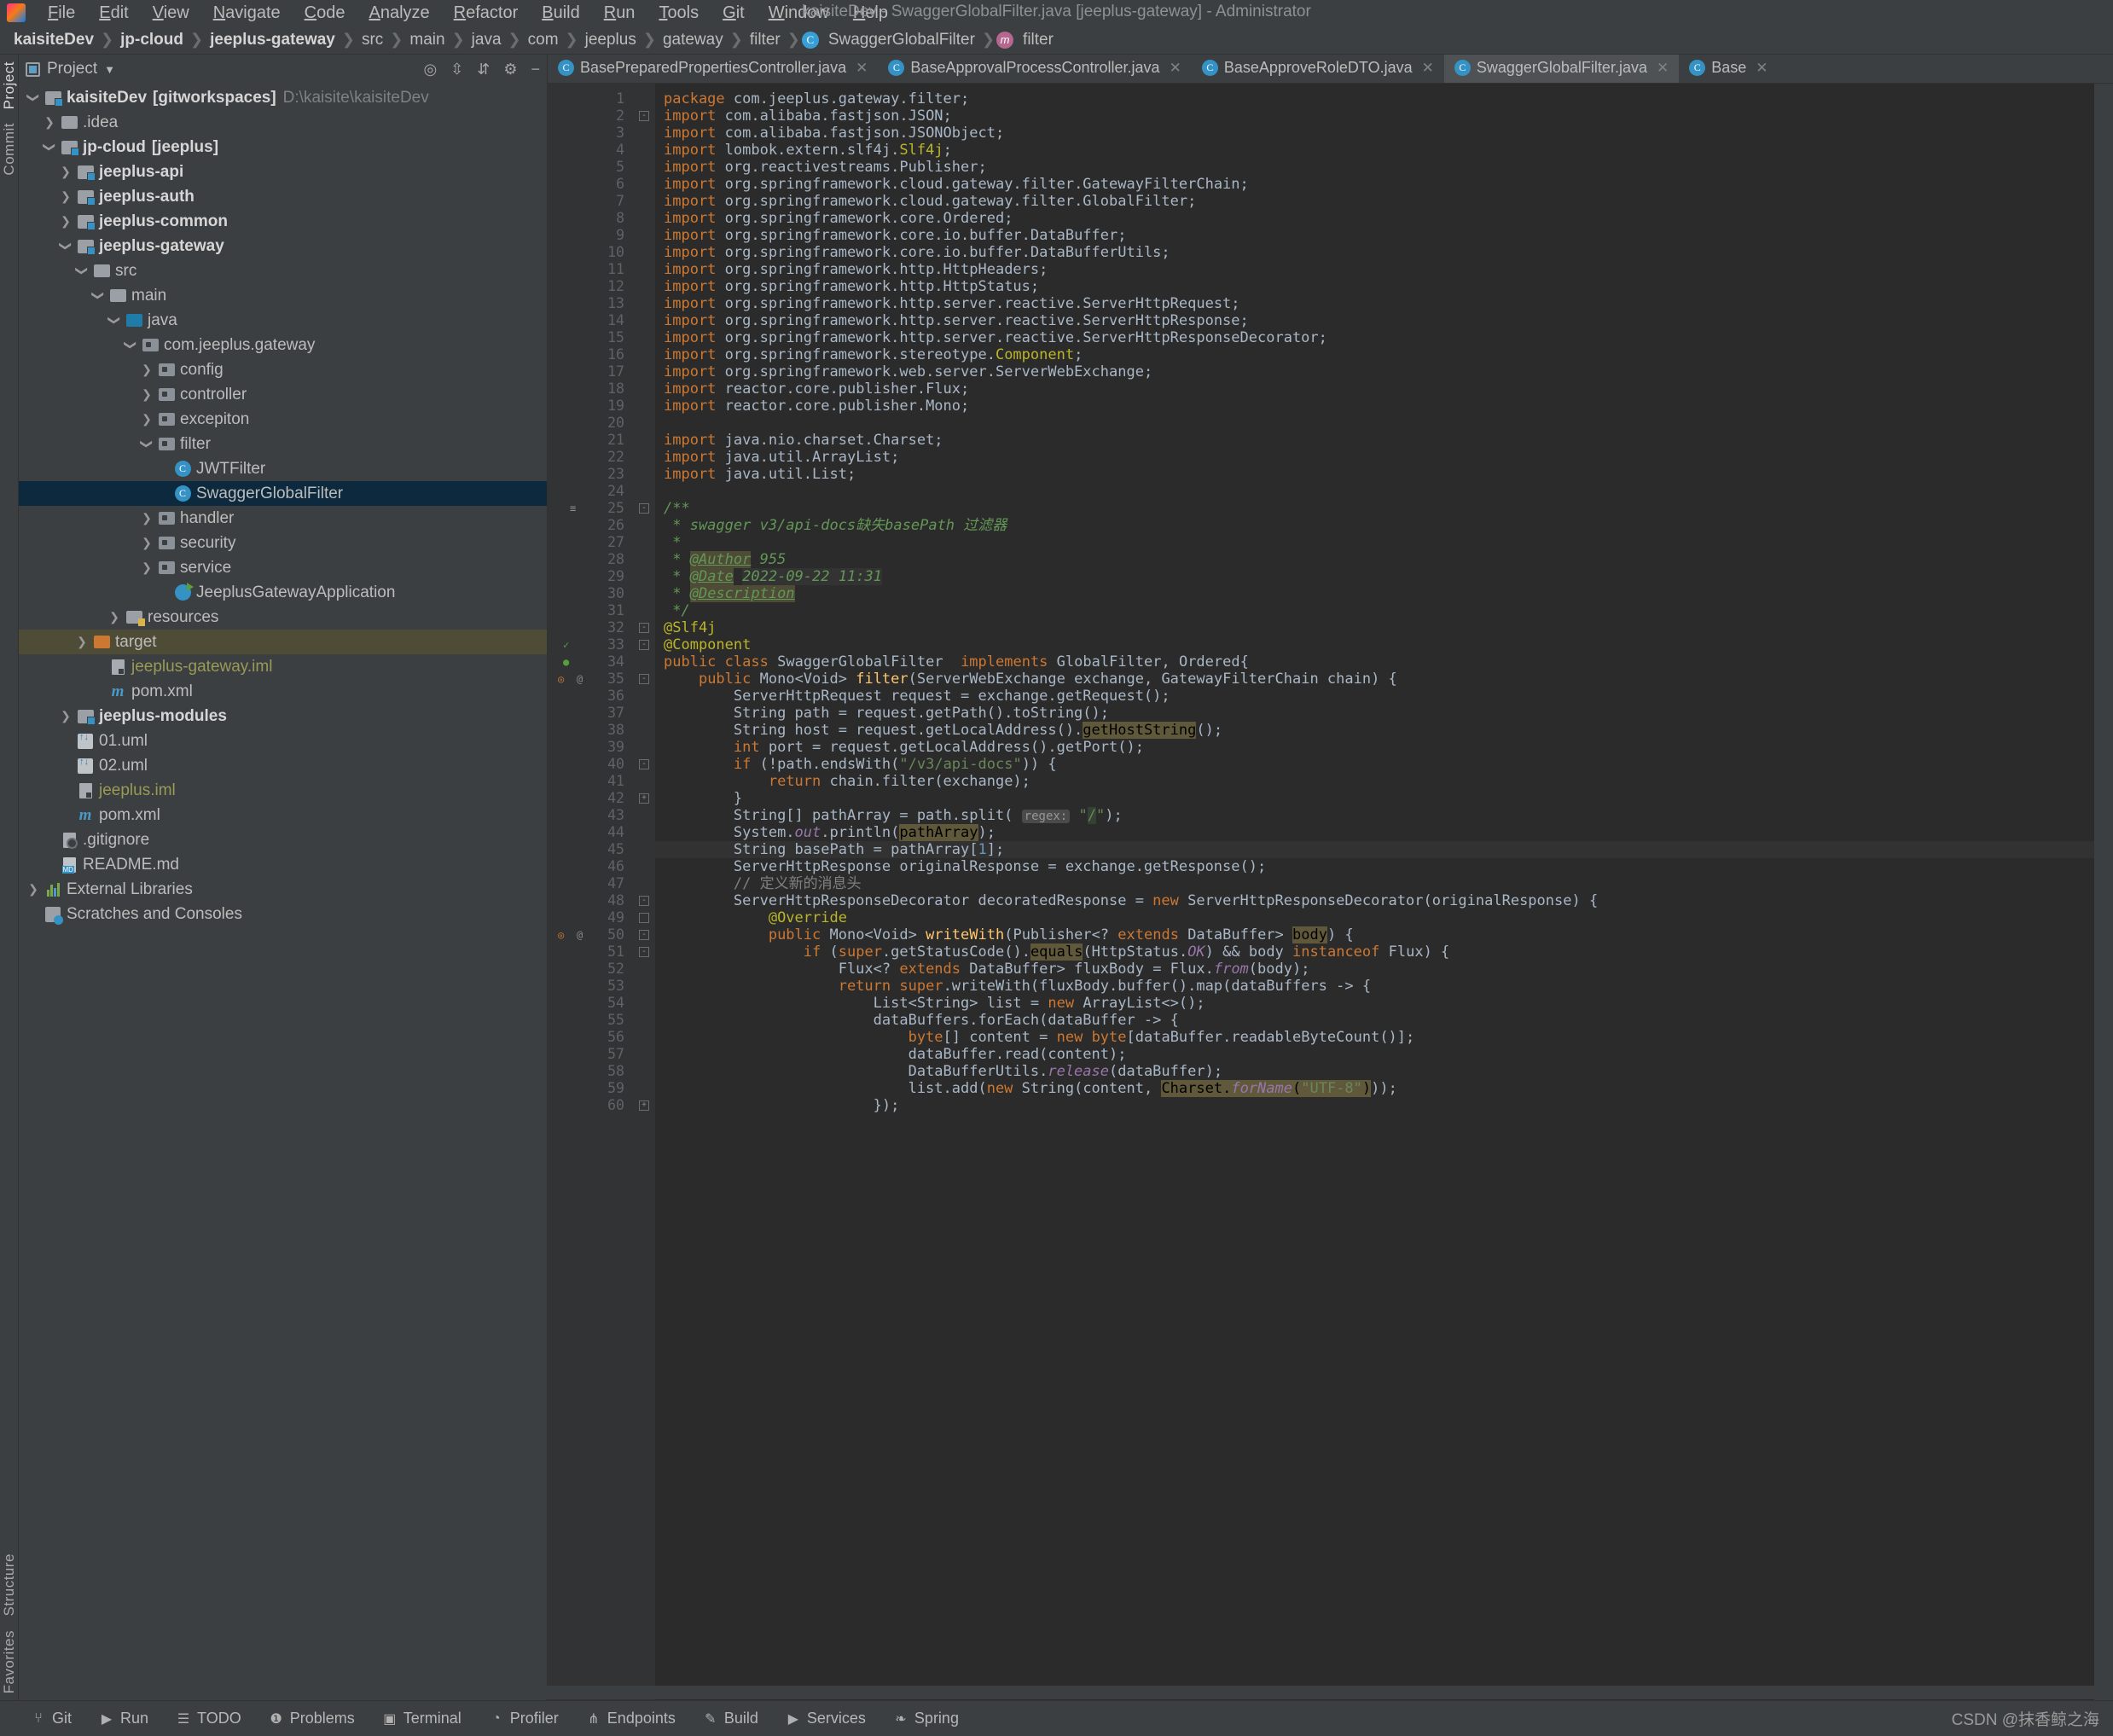  I want to click on code-line: import reactor.core.publisher.Mono;, so click(1374, 406).